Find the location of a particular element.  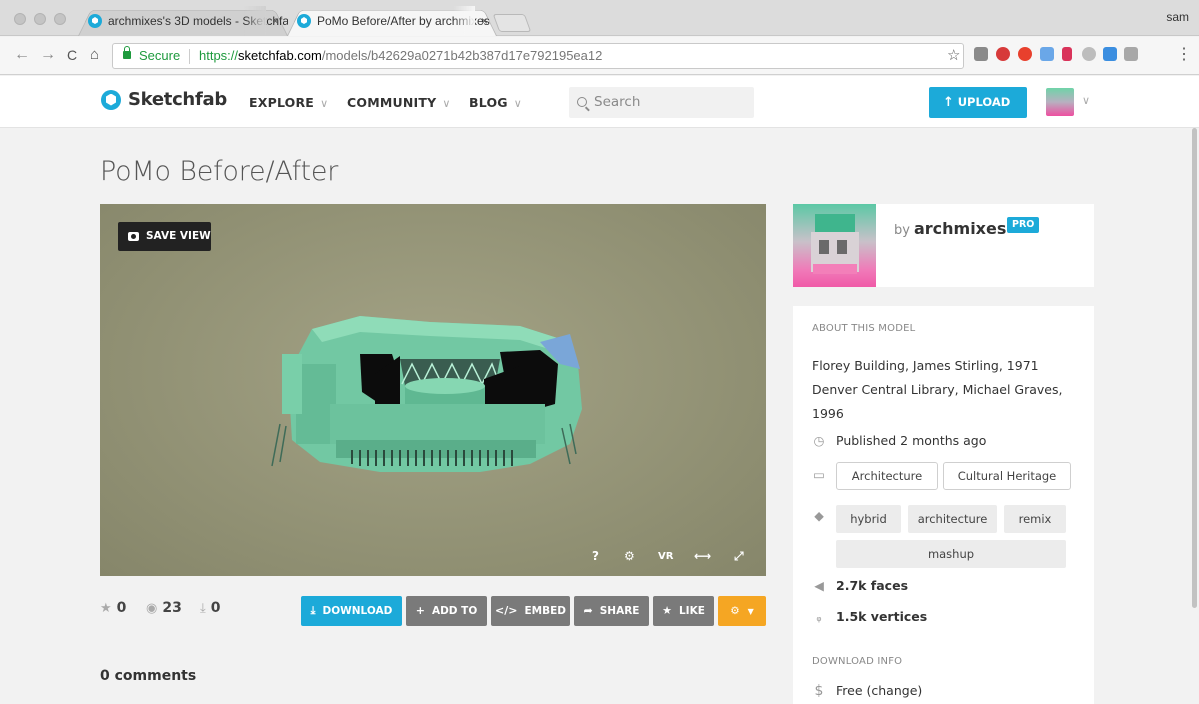

share-button: ➦ SHARE is located at coordinates (611, 611).